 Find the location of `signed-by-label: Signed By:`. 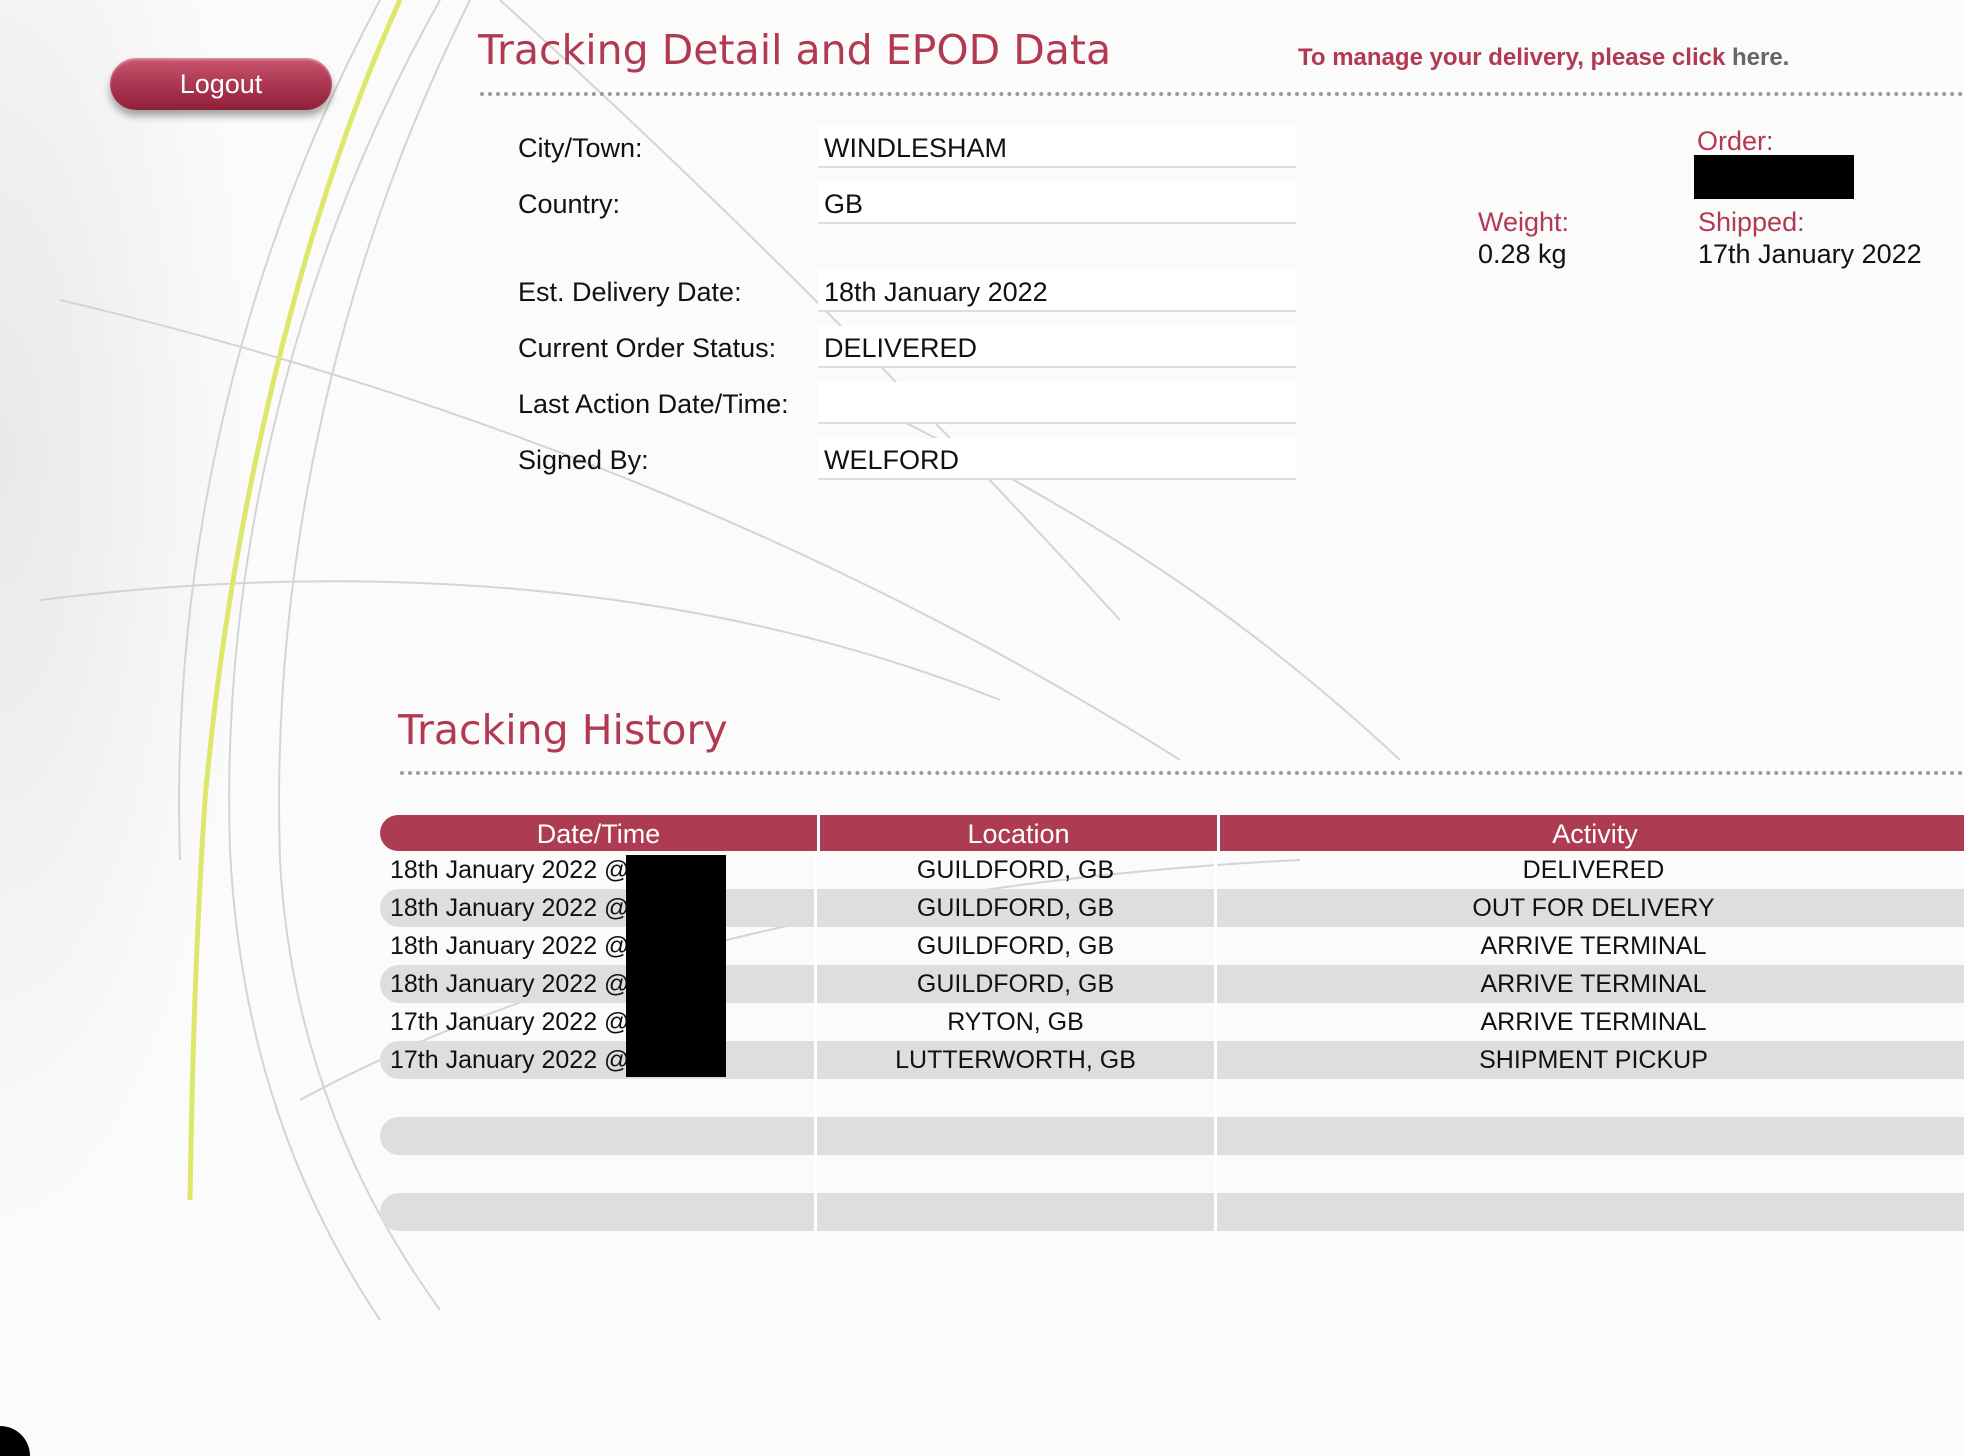

signed-by-label: Signed By: is located at coordinates (583, 460).